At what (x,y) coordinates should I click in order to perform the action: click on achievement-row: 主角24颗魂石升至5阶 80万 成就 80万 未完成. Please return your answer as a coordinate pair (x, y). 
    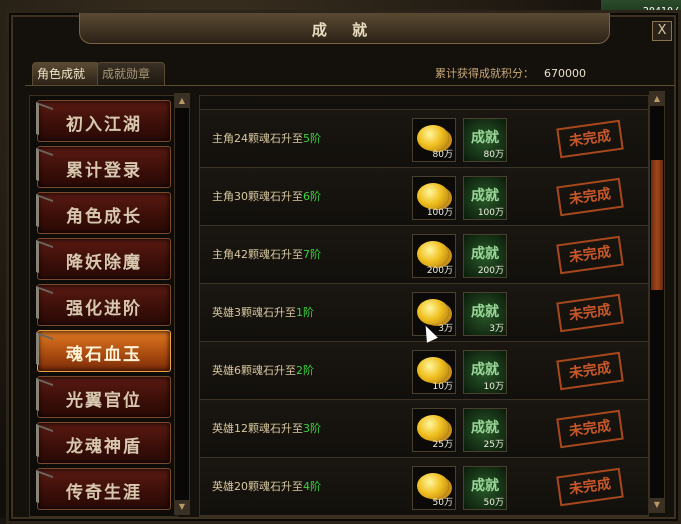
    Looking at the image, I should click on (424, 139).